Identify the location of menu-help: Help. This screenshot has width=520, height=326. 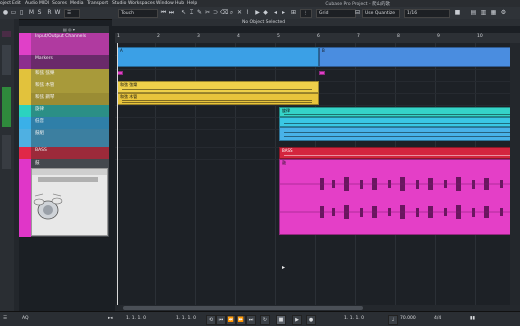
(192, 3).